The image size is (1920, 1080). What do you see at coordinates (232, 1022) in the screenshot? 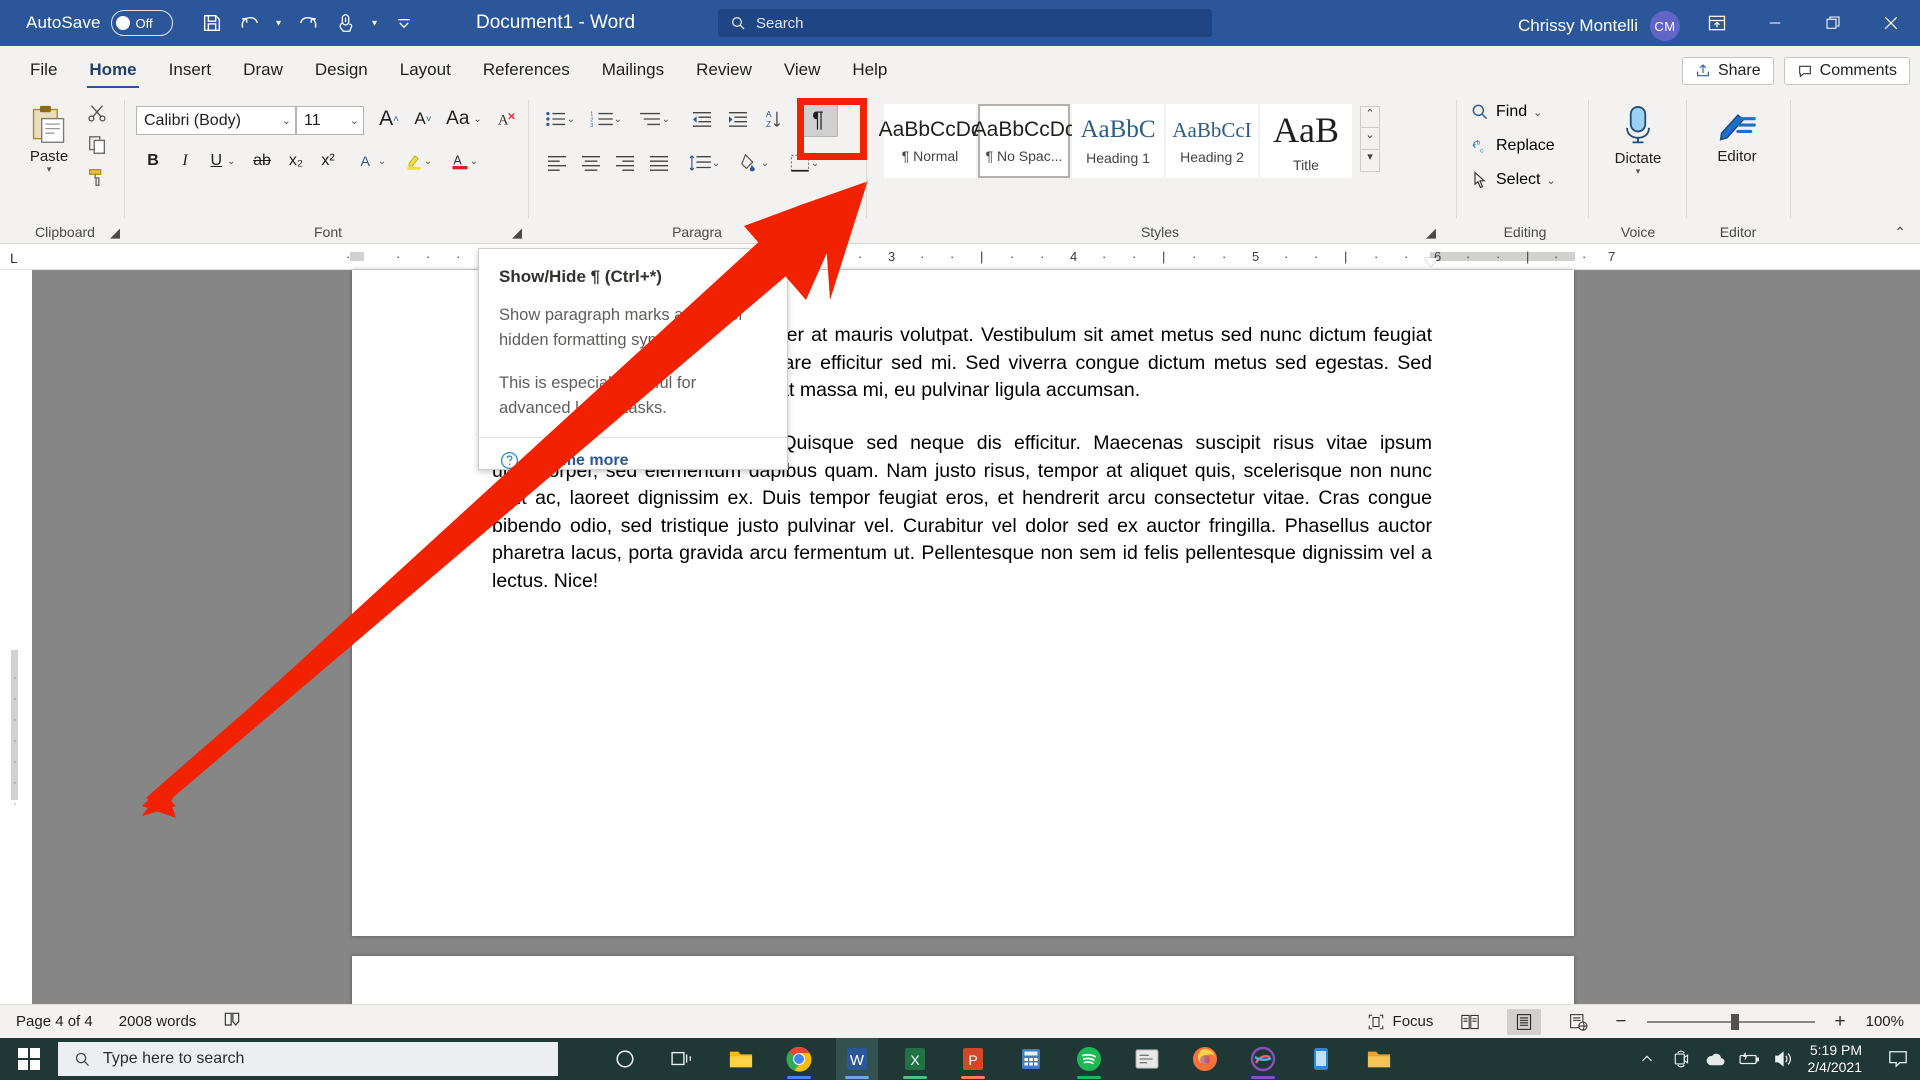
I see `proofing-icon` at bounding box center [232, 1022].